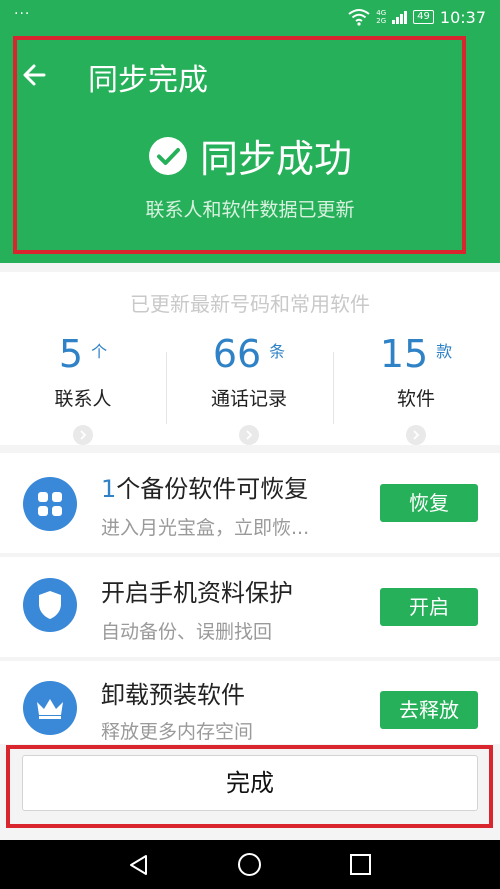 The image size is (500, 889). I want to click on battery-indicator: 49, so click(423, 17).